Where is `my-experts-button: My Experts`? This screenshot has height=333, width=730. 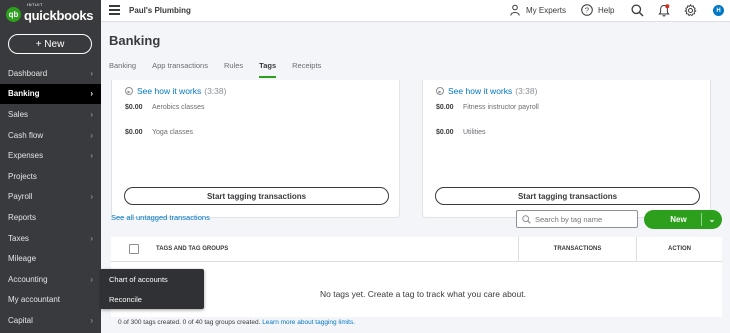
my-experts-button: My Experts is located at coordinates (537, 10).